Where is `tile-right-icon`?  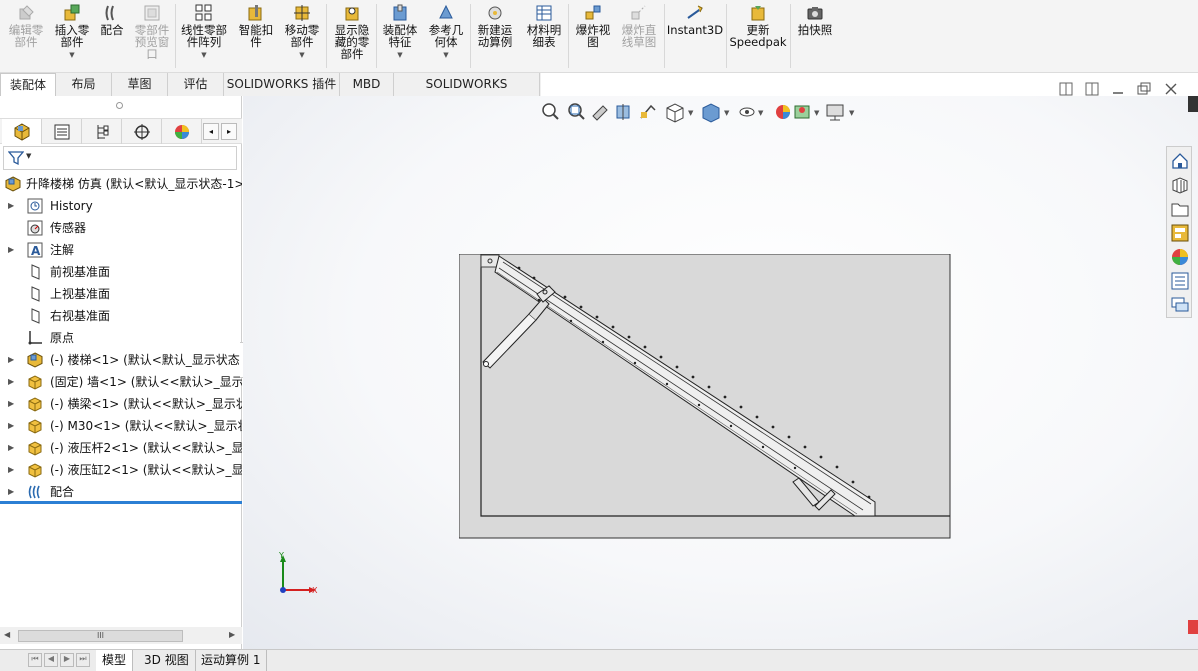 tile-right-icon is located at coordinates (1092, 89).